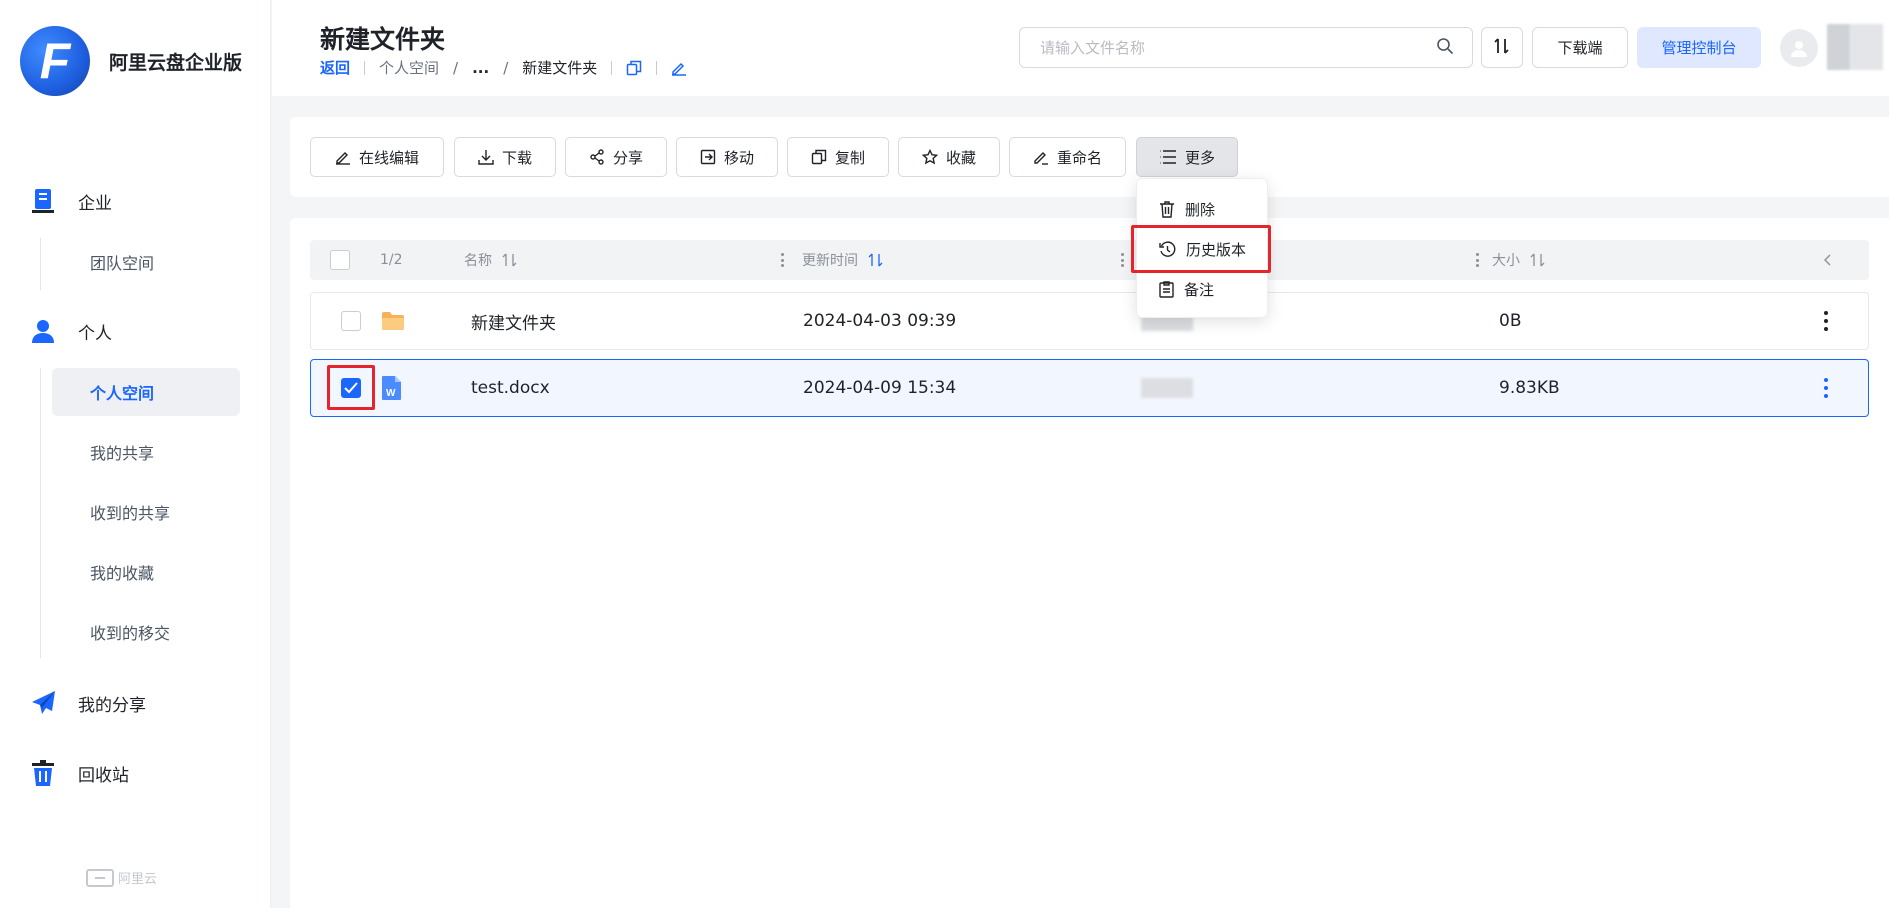 This screenshot has height=908, width=1889. What do you see at coordinates (70, 331) in the screenshot?
I see `nav-group-personal: 个人` at bounding box center [70, 331].